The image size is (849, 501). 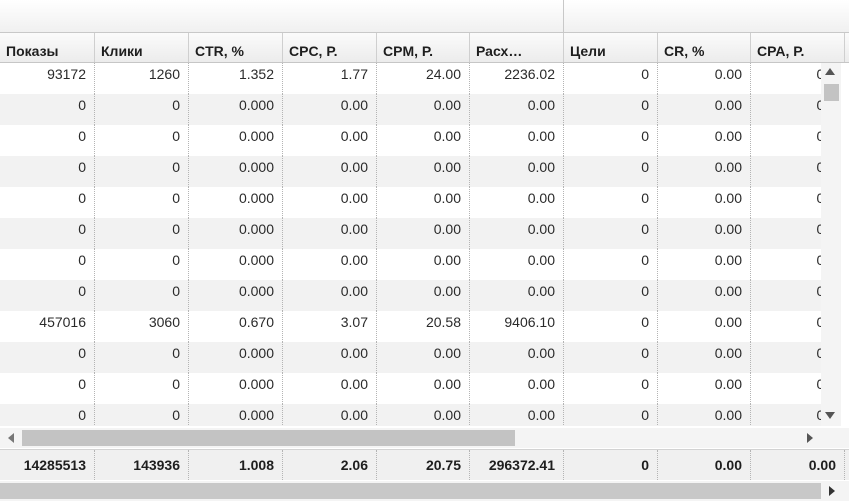 I want to click on column-header-clicks: Клики, so click(x=142, y=47).